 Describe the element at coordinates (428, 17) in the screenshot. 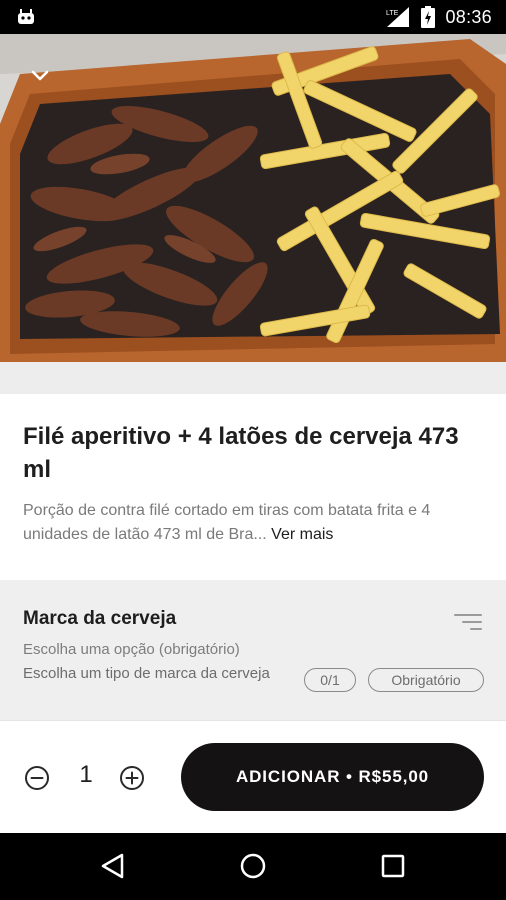

I see `battery-charging-icon` at that location.